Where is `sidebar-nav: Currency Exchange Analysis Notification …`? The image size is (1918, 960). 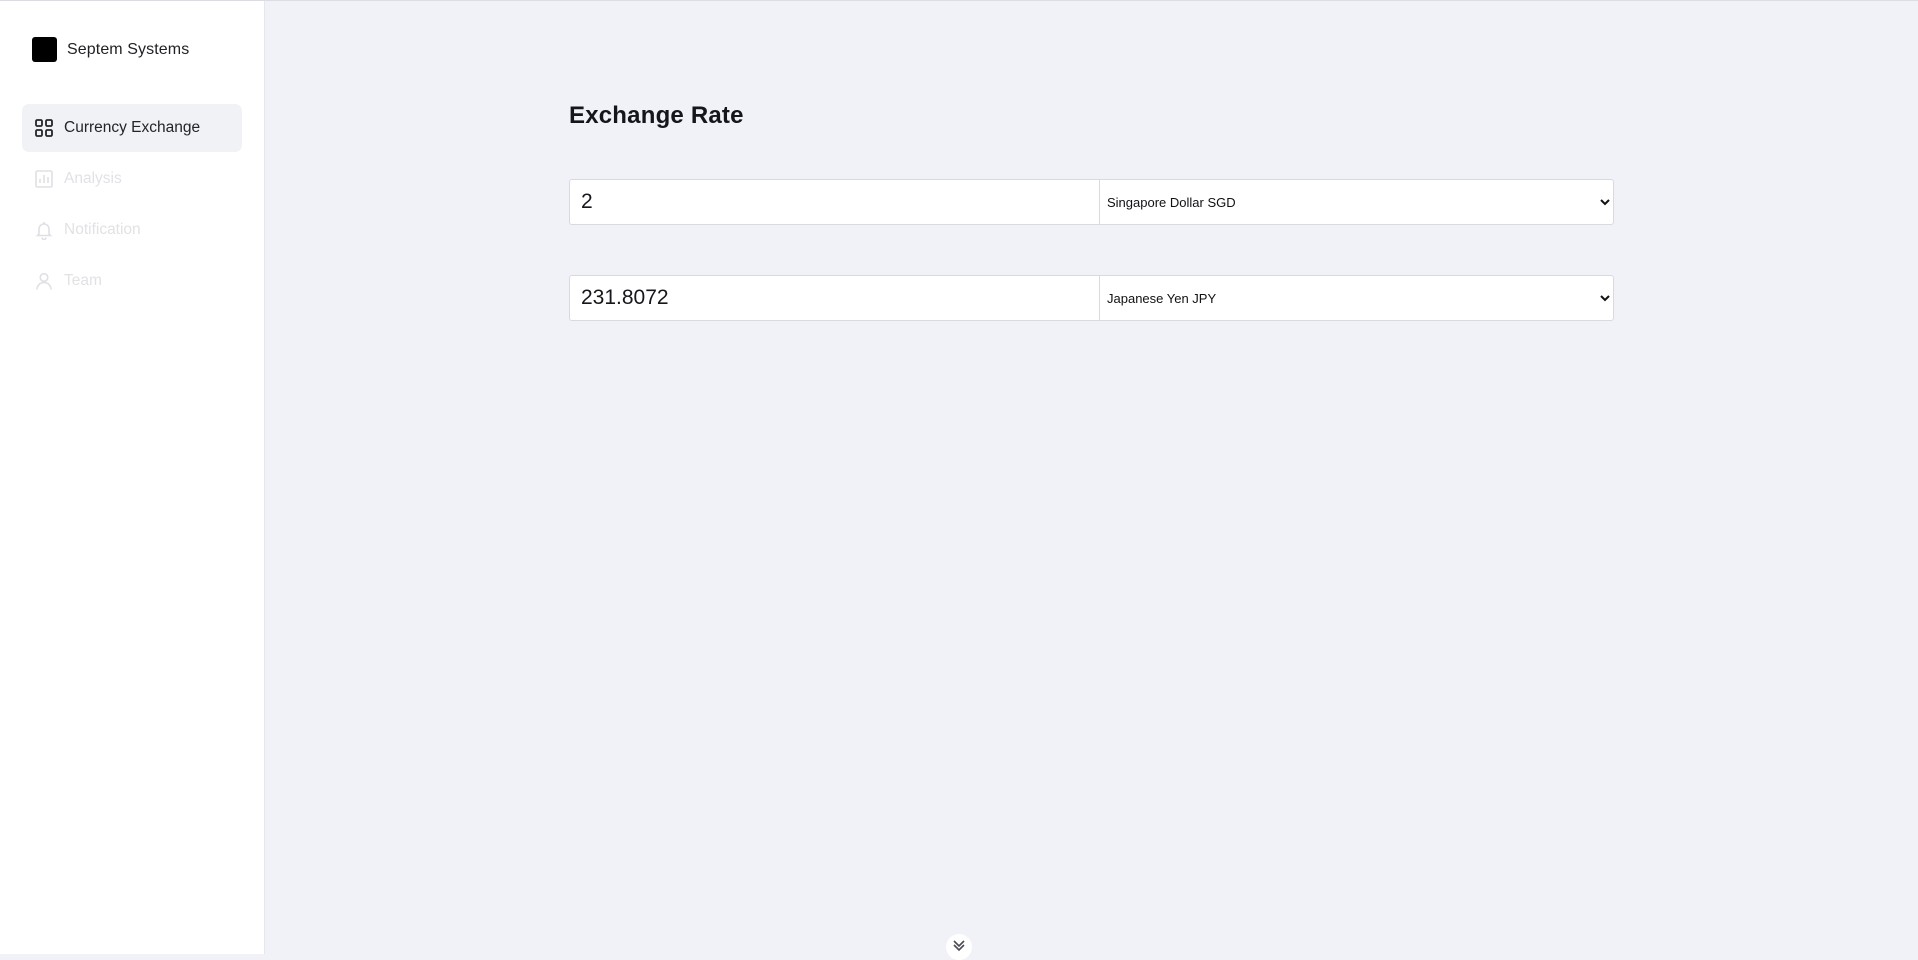
sidebar-nav: Currency Exchange Analysis Notification … is located at coordinates (132, 206).